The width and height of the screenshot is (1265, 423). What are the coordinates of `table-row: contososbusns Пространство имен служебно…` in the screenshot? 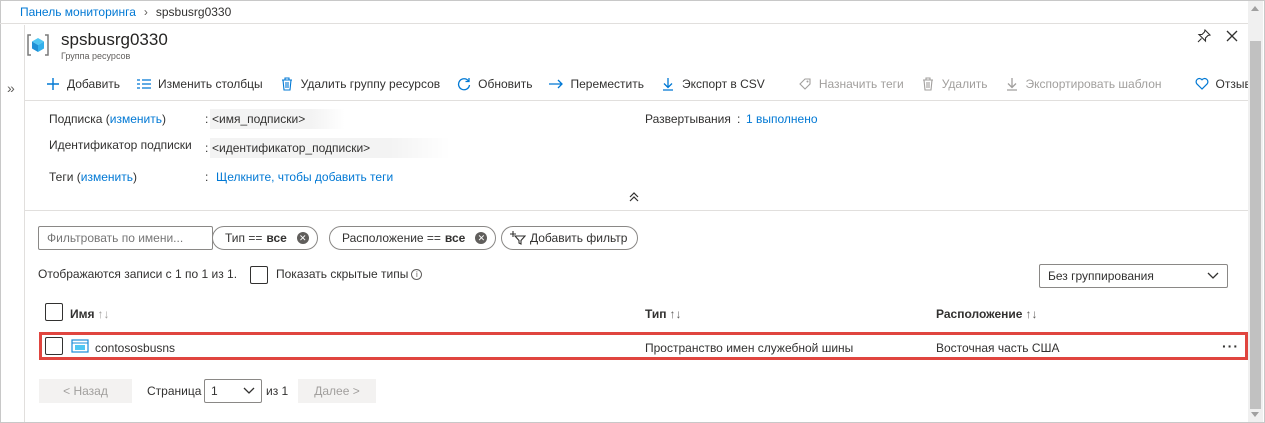 It's located at (643, 346).